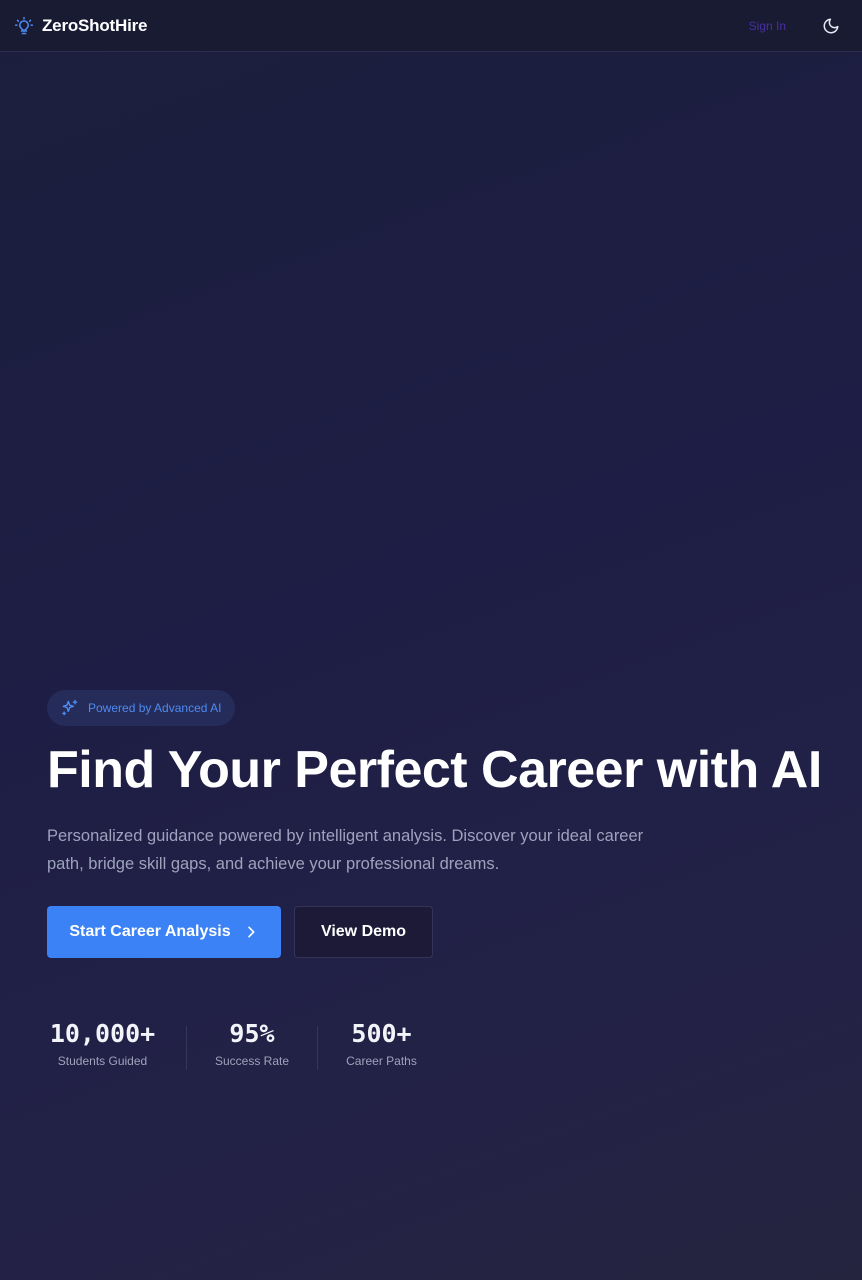 This screenshot has width=862, height=1280. What do you see at coordinates (381, 1061) in the screenshot?
I see `stat-label: Career Paths` at bounding box center [381, 1061].